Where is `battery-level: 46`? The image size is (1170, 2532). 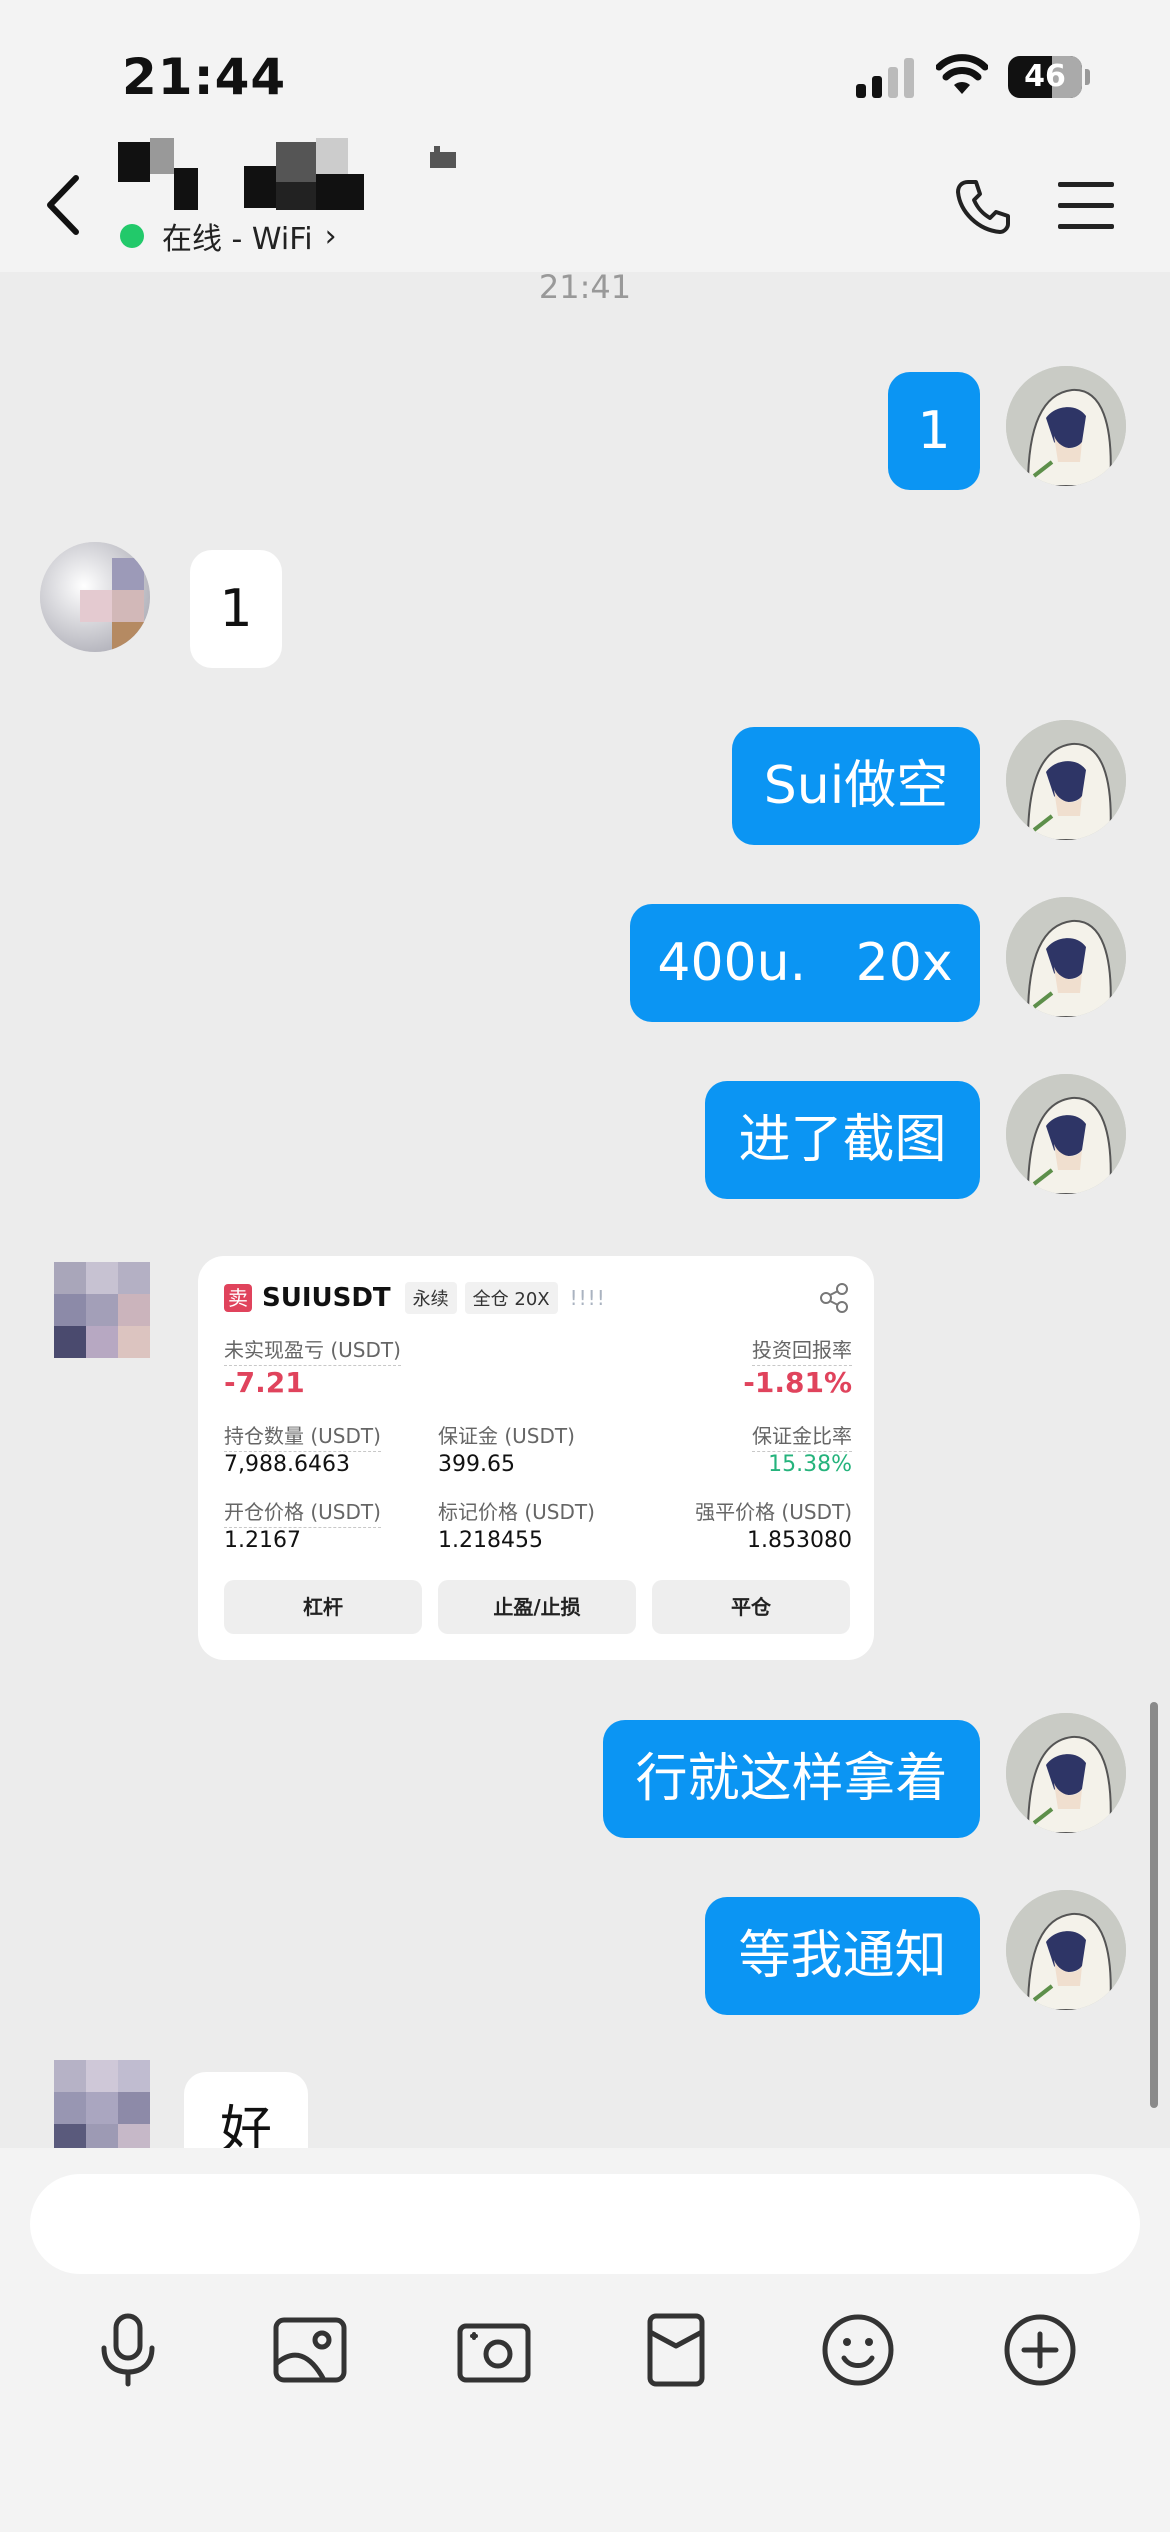 battery-level: 46 is located at coordinates (1045, 76).